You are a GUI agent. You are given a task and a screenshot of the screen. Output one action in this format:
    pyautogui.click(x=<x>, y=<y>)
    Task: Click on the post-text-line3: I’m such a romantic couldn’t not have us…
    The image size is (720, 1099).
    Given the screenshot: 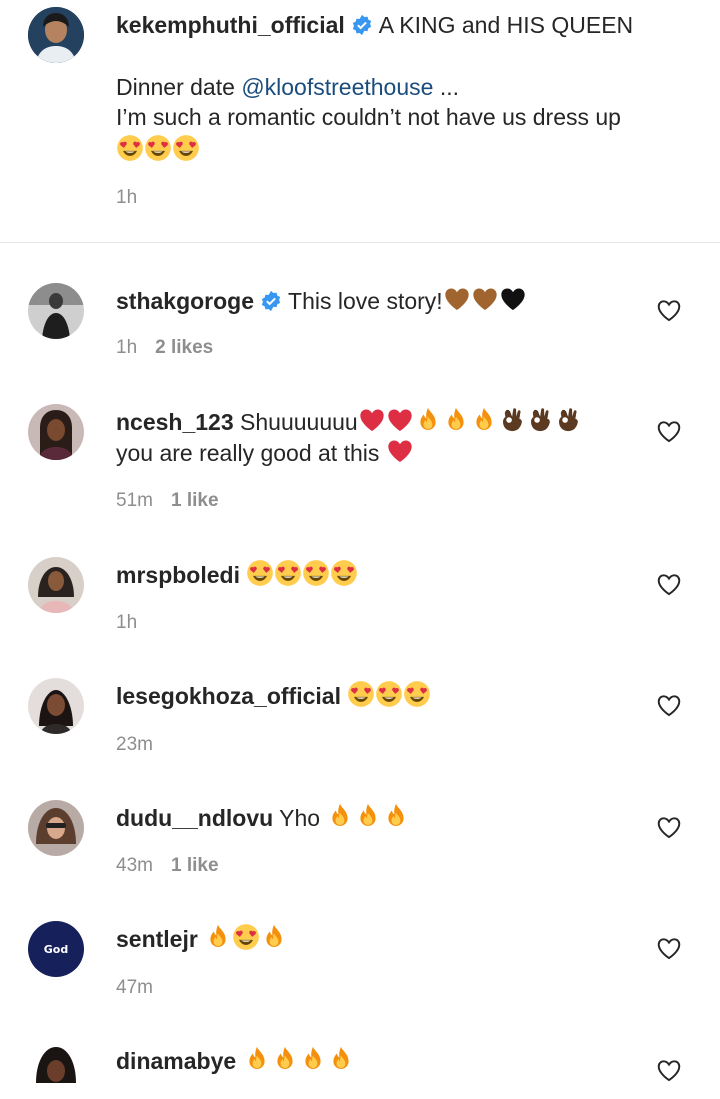 What is the action you would take?
    pyautogui.click(x=368, y=117)
    